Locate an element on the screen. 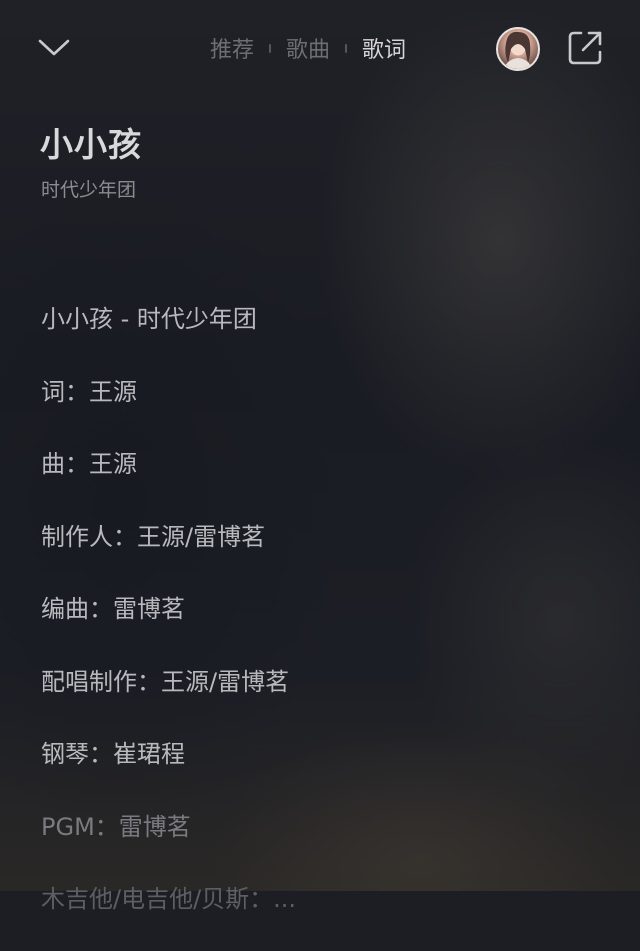  lyric-line: 小小孩 - 时代少年团 is located at coordinates (331, 334).